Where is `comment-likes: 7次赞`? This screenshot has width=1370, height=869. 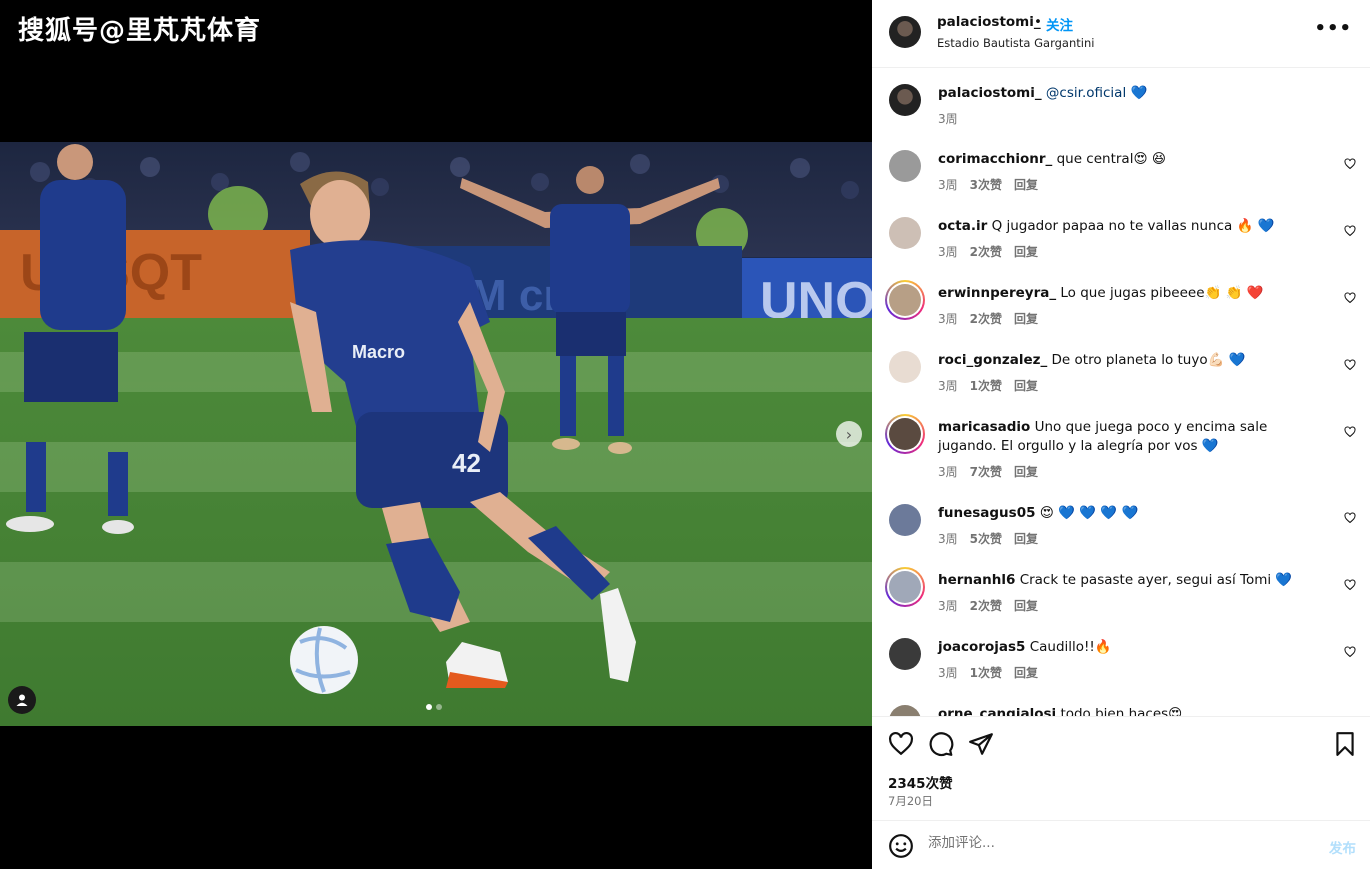
comment-likes: 7次赞 is located at coordinates (986, 471).